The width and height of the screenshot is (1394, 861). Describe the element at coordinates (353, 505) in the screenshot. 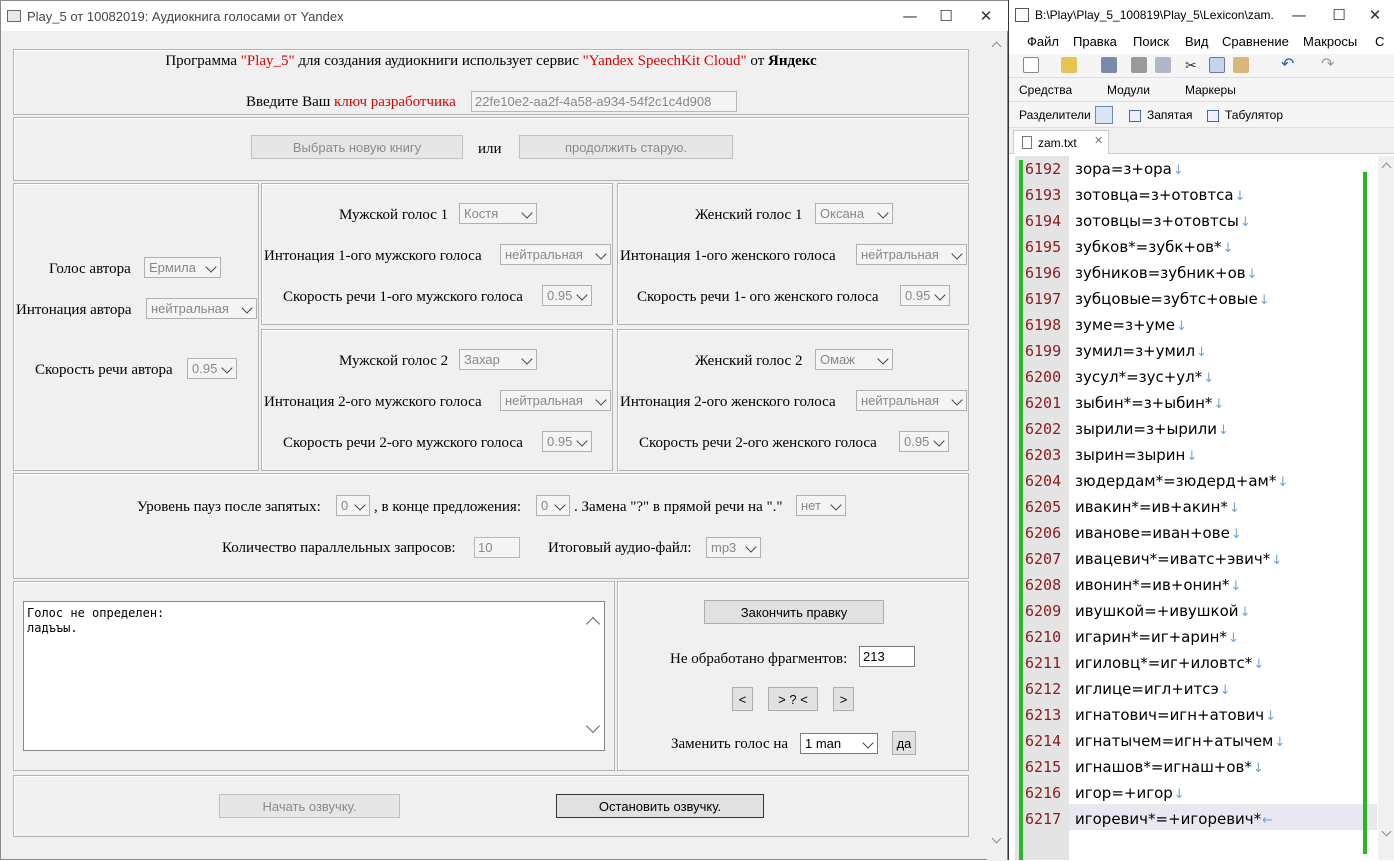

I see `comma-pause-select: 0` at that location.